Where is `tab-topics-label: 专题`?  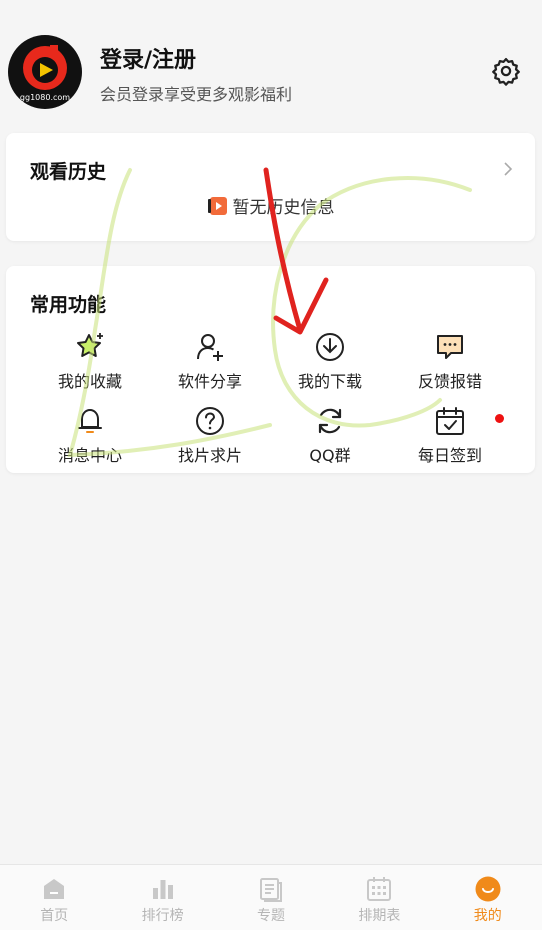 tab-topics-label: 专题 is located at coordinates (270, 916).